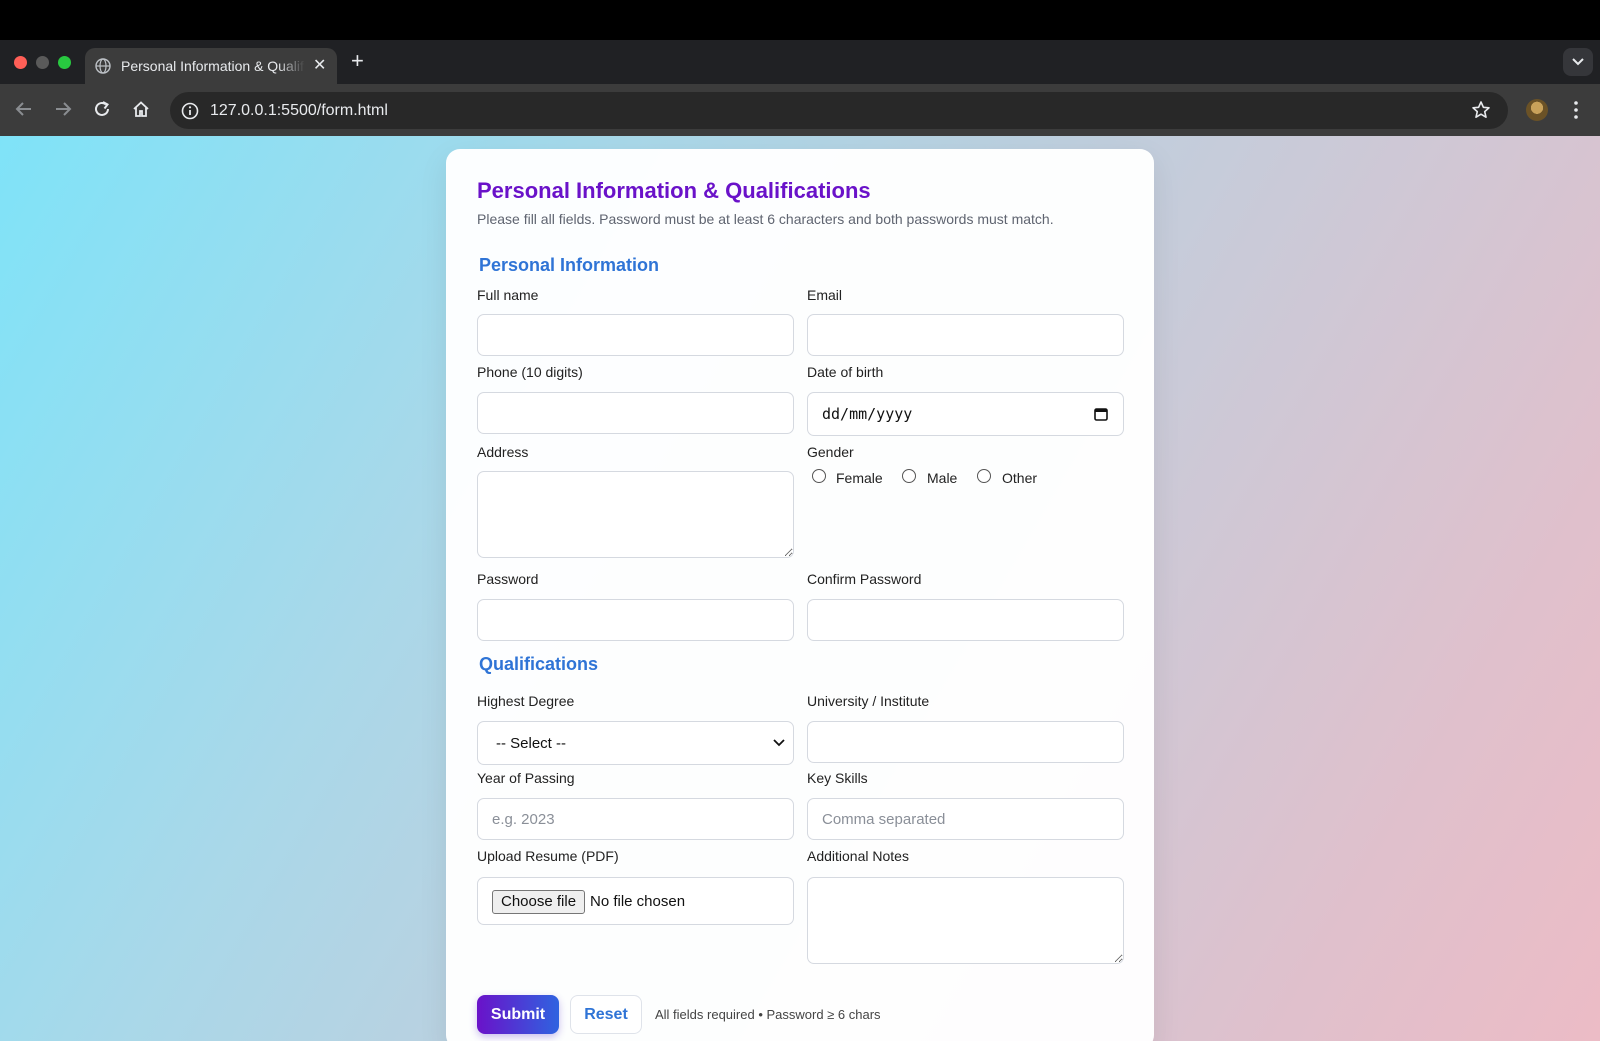 This screenshot has width=1600, height=1041. What do you see at coordinates (1101, 414) in the screenshot?
I see `calendar-icon` at bounding box center [1101, 414].